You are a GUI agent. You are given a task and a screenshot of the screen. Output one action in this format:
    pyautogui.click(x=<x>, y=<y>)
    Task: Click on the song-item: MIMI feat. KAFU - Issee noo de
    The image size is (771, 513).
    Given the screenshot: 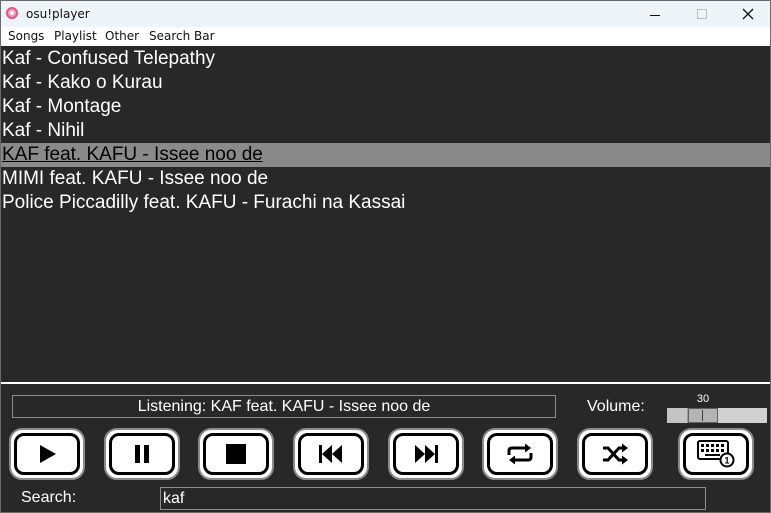 What is the action you would take?
    pyautogui.click(x=385, y=179)
    